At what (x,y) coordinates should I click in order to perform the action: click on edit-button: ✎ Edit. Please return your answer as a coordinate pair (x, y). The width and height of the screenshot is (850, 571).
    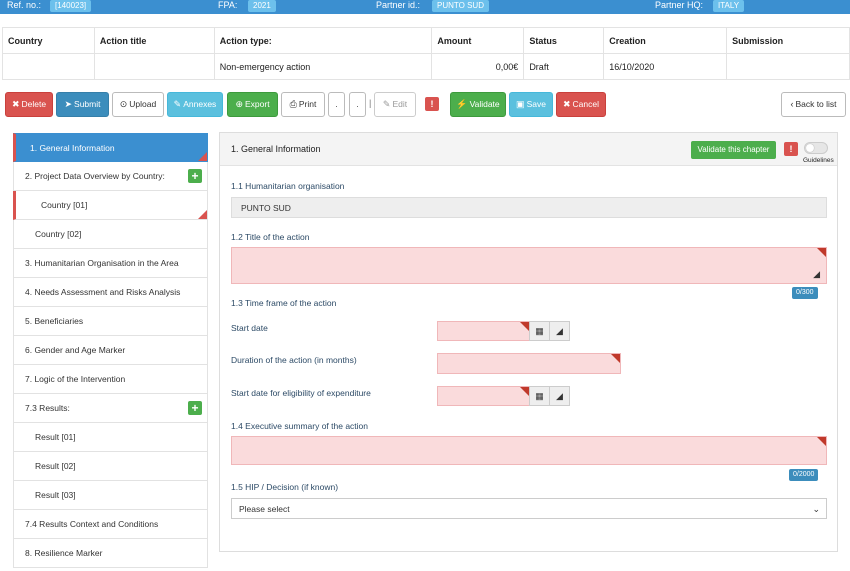
    Looking at the image, I should click on (395, 104).